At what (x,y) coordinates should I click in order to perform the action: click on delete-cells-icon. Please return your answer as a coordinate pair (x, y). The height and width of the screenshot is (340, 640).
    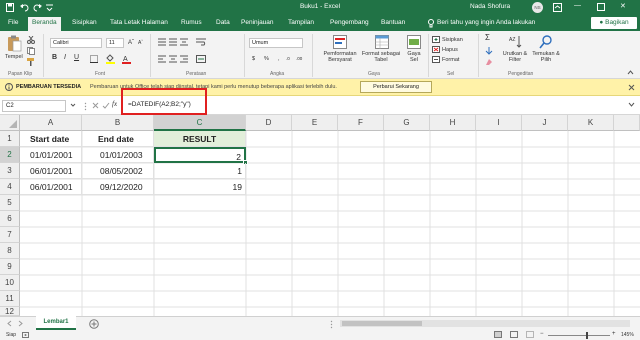
    Looking at the image, I should click on (436, 50).